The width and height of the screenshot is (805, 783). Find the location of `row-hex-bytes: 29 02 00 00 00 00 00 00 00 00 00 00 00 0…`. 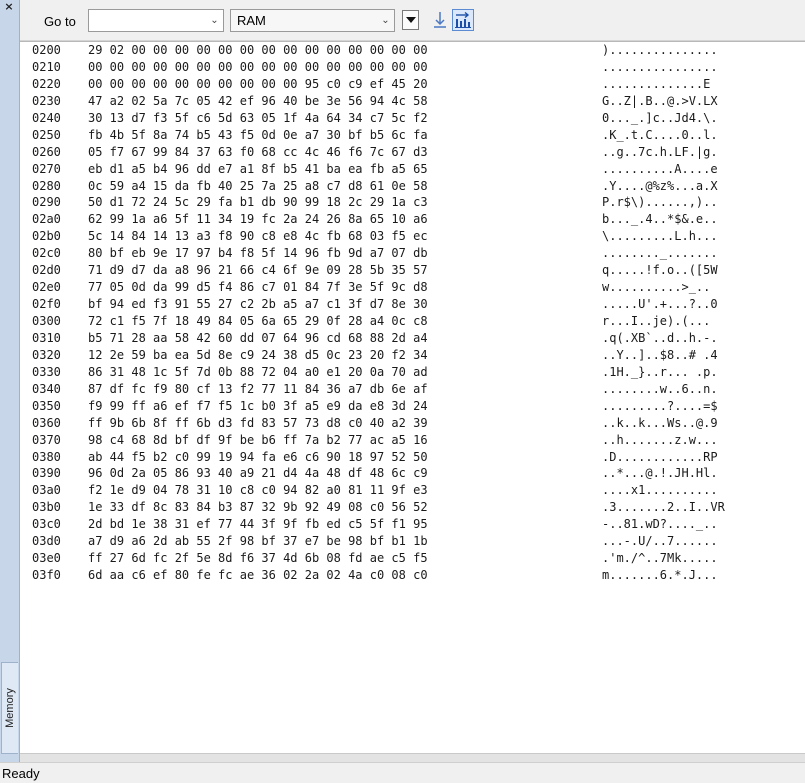

row-hex-bytes: 29 02 00 00 00 00 00 00 00 00 00 00 00 0… is located at coordinates (258, 50).